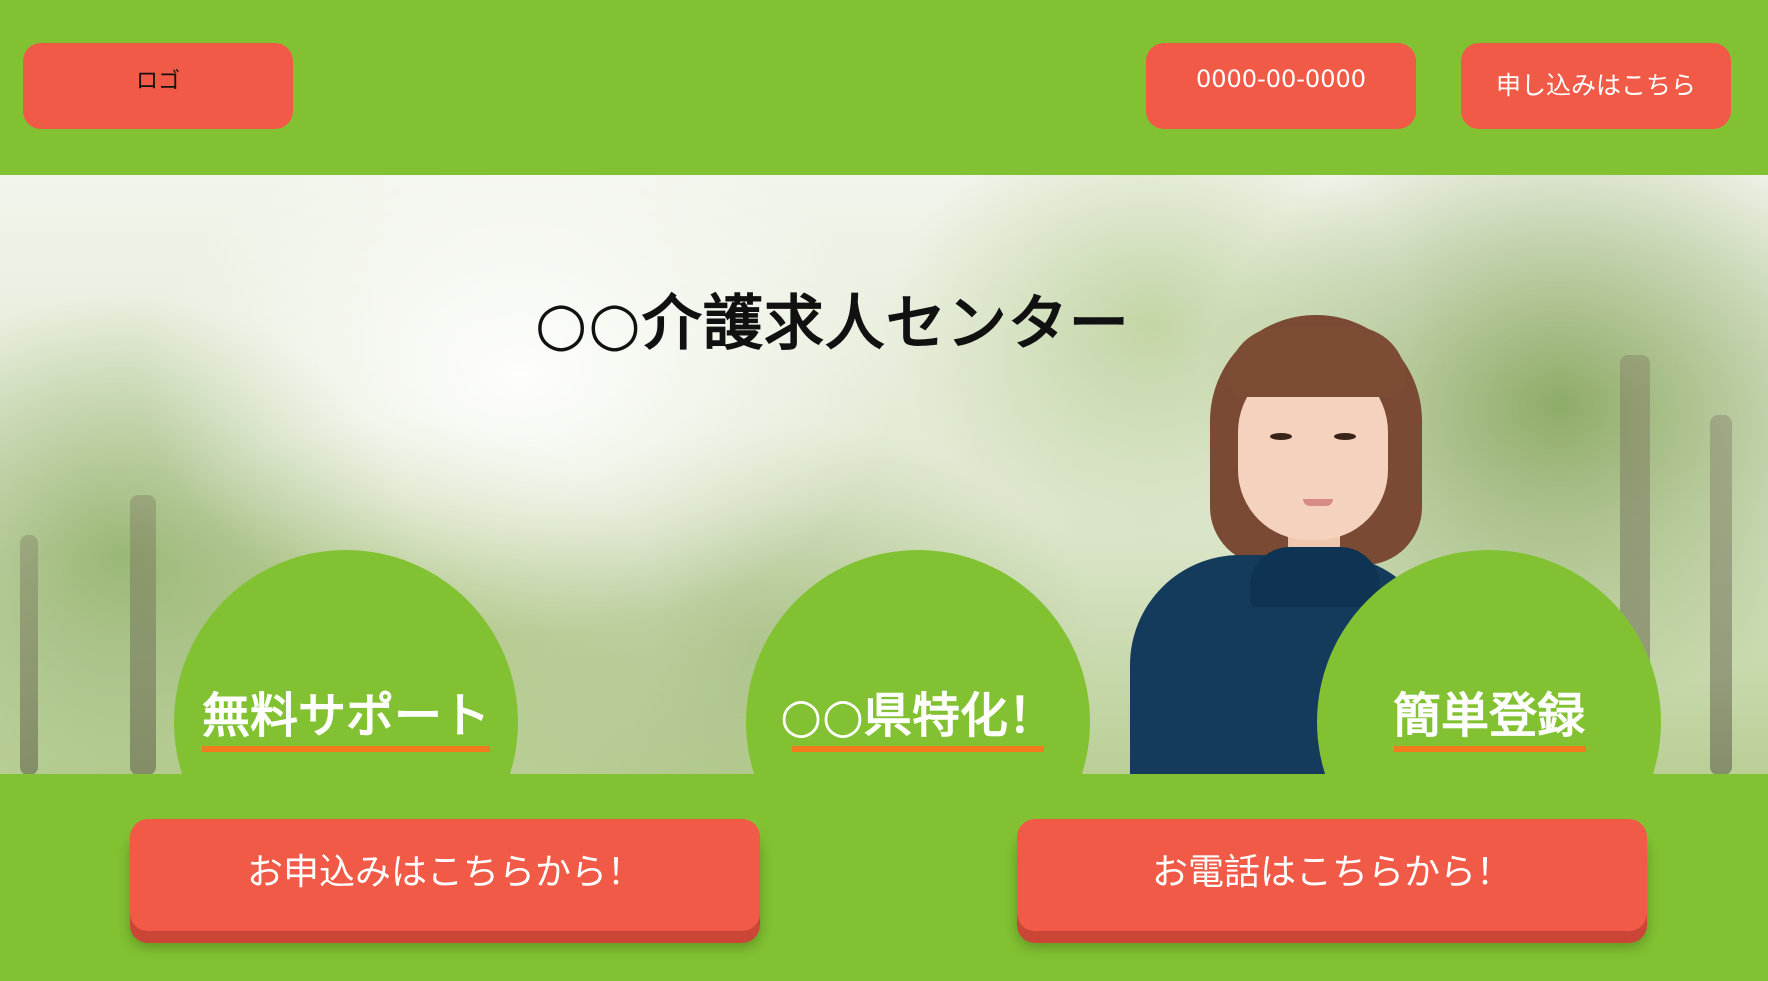  I want to click on phone-number-button: 0000-00-0000, so click(1281, 86).